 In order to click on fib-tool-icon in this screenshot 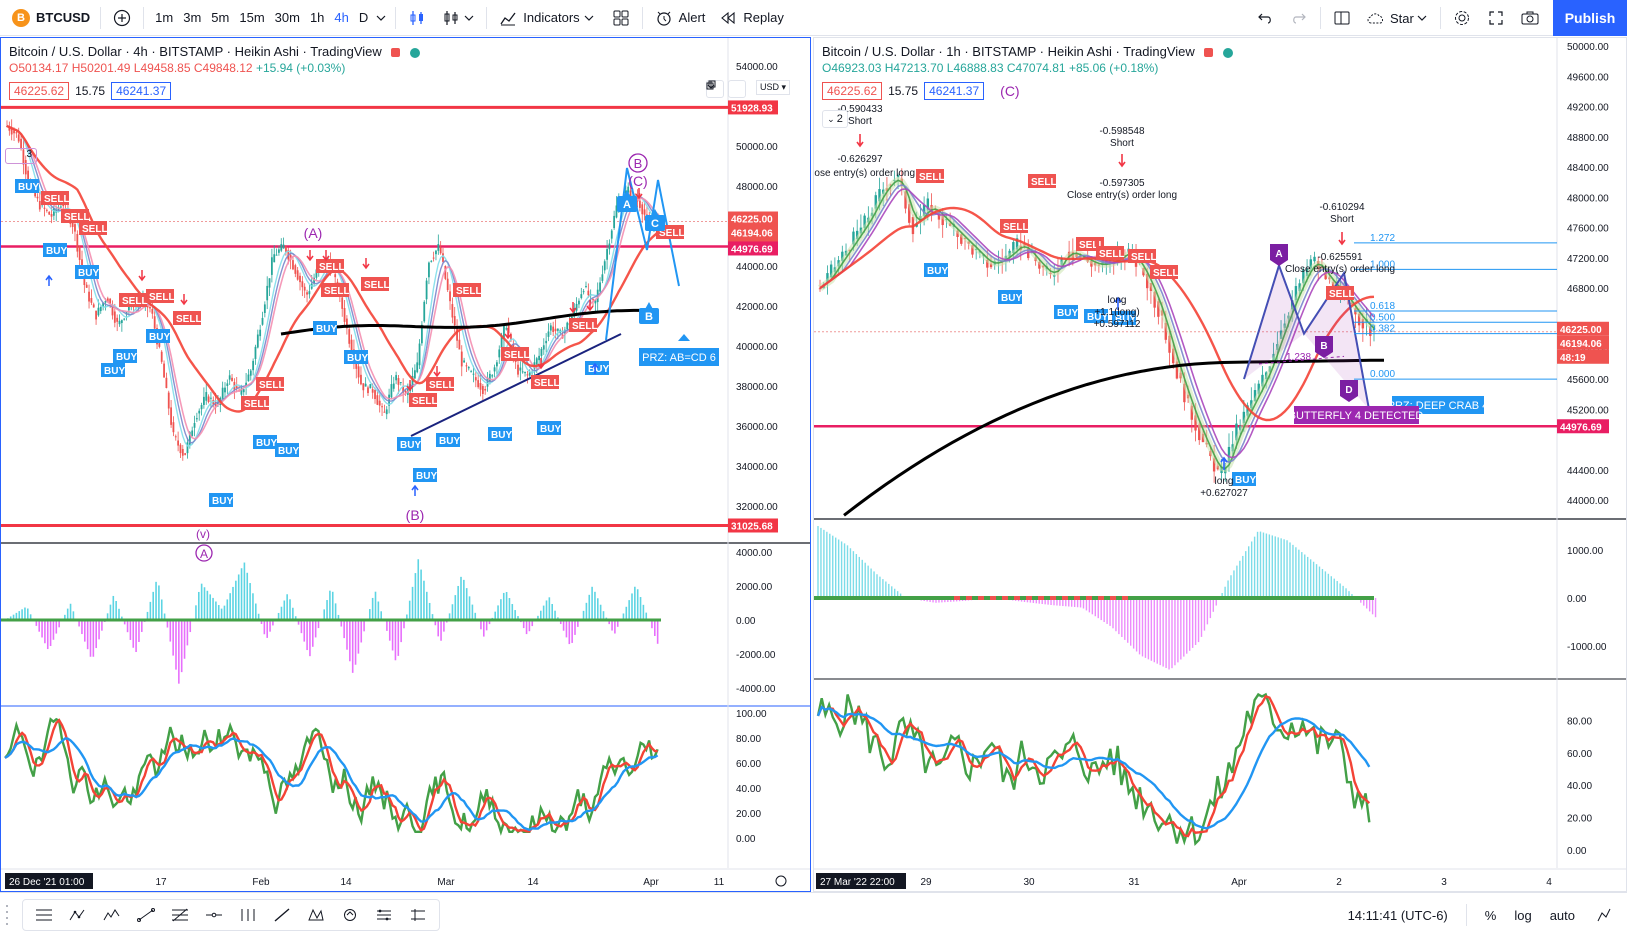, I will do `click(180, 915)`.